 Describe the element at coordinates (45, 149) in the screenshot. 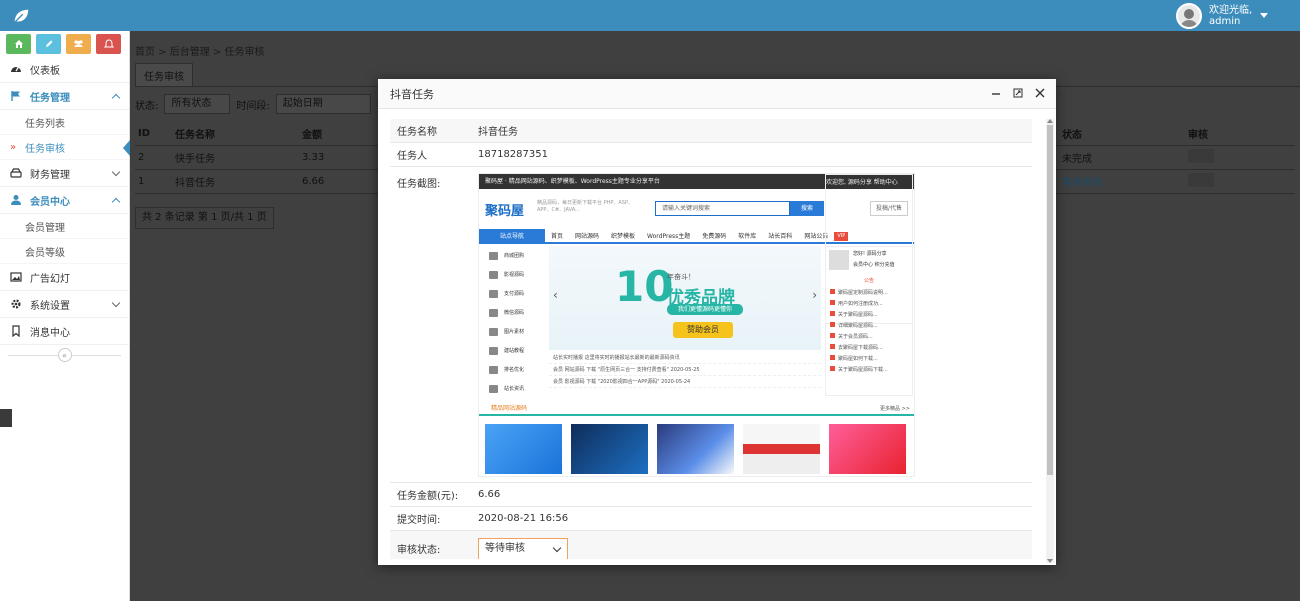

I see `sidebar-subitem-label: 任务审核` at that location.